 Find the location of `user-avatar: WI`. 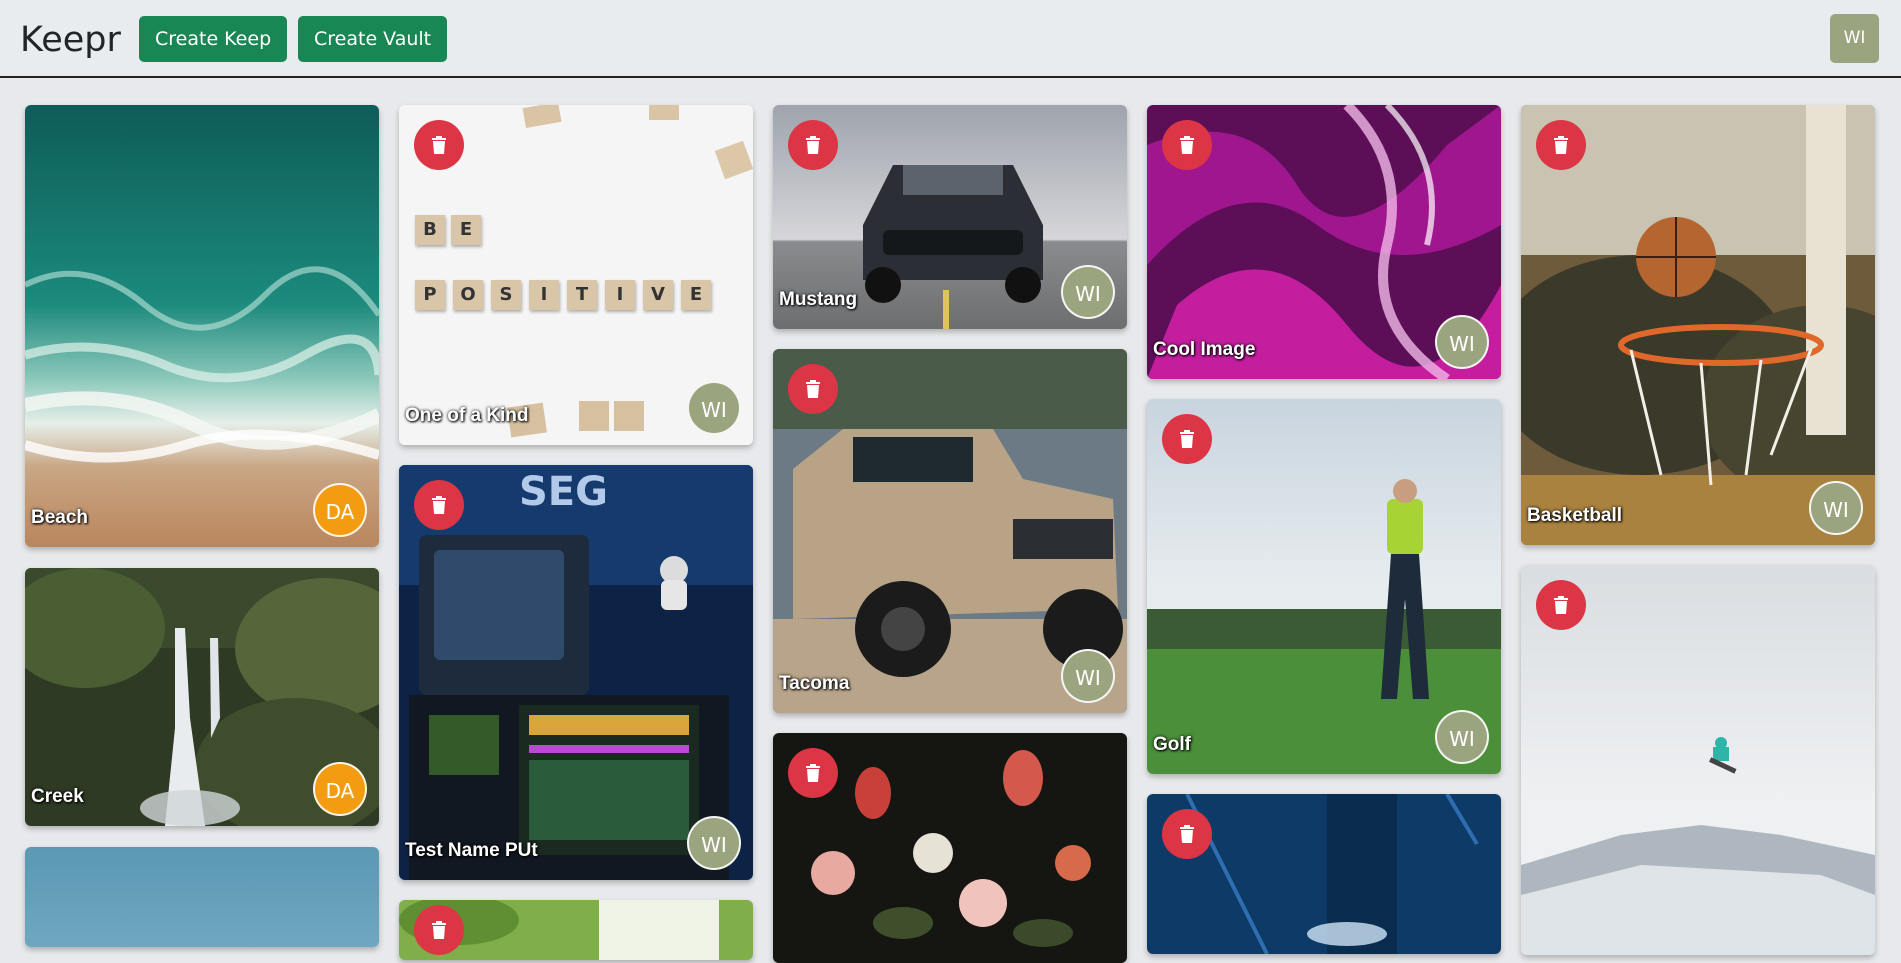

user-avatar: WI is located at coordinates (1854, 38).